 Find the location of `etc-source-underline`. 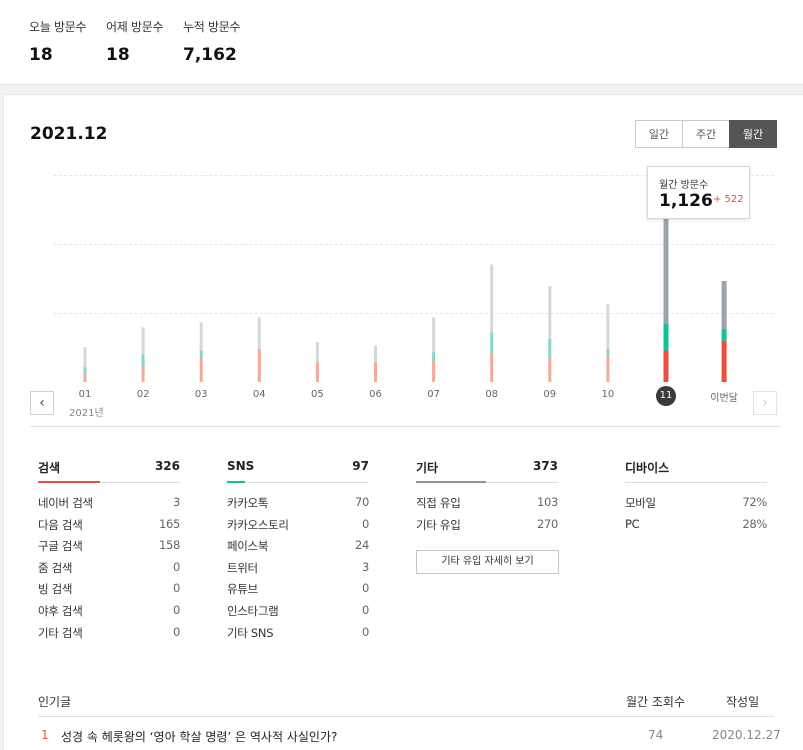

etc-source-underline is located at coordinates (451, 482).